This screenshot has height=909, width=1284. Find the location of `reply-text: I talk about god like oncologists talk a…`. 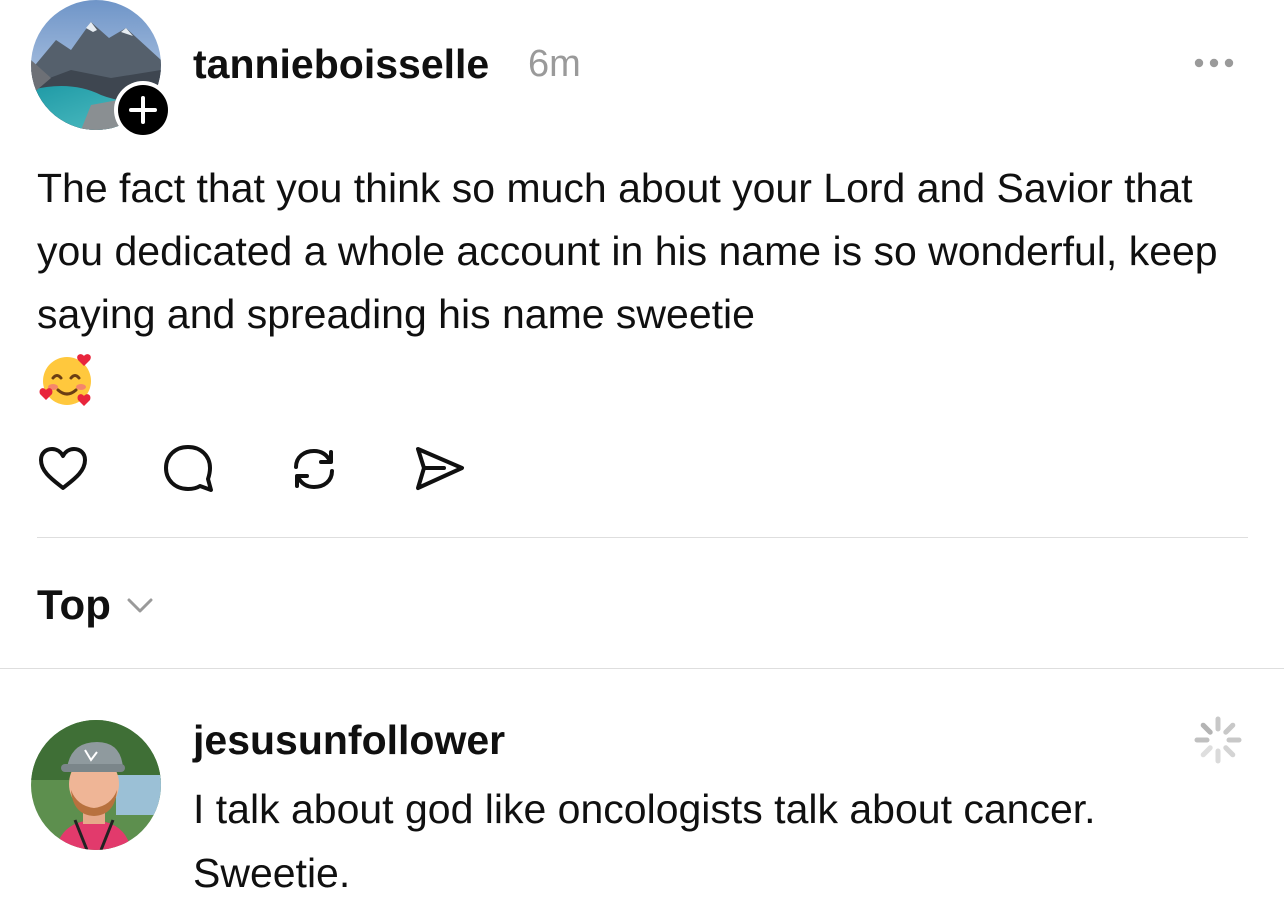

reply-text: I talk about god like oncologists talk a… is located at coordinates (644, 841).